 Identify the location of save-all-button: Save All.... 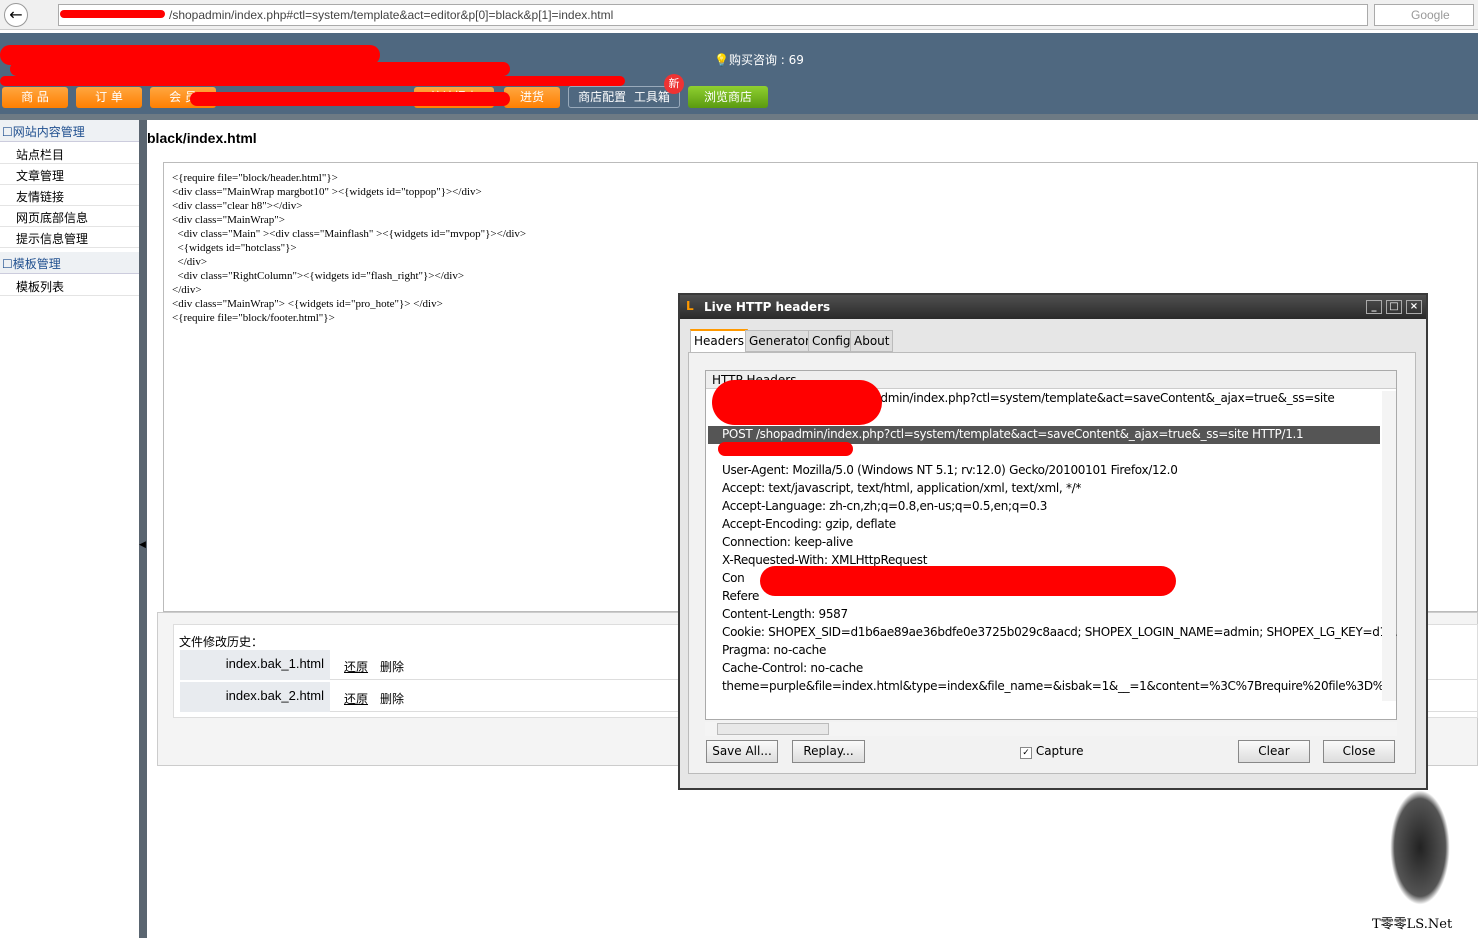
(742, 751).